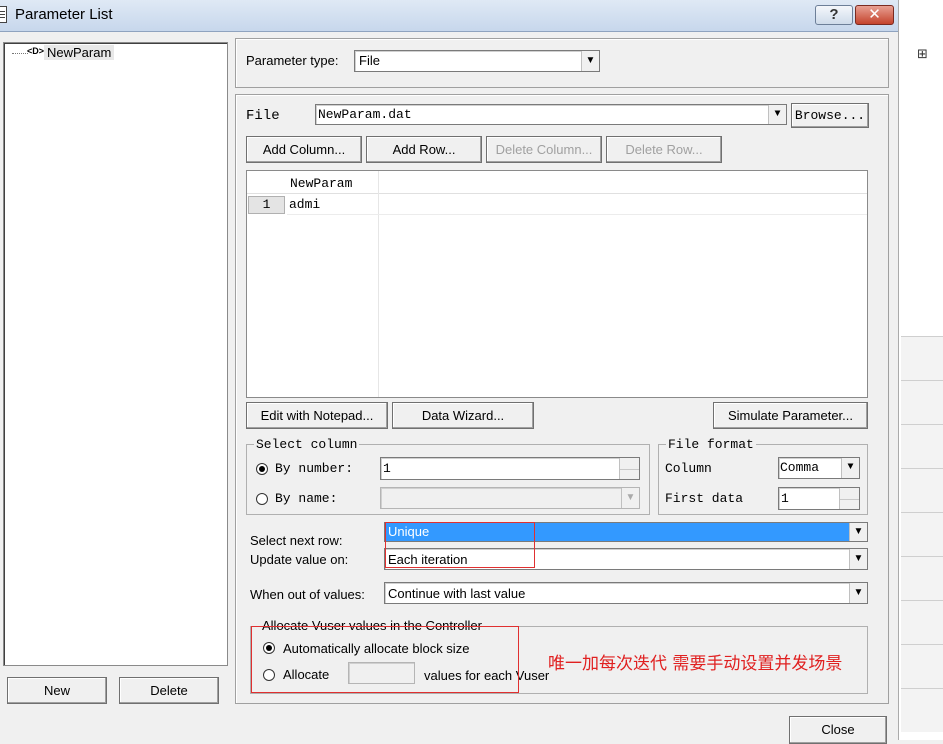 This screenshot has height=744, width=943. Describe the element at coordinates (307, 444) in the screenshot. I see `select-column-title: Select column` at that location.